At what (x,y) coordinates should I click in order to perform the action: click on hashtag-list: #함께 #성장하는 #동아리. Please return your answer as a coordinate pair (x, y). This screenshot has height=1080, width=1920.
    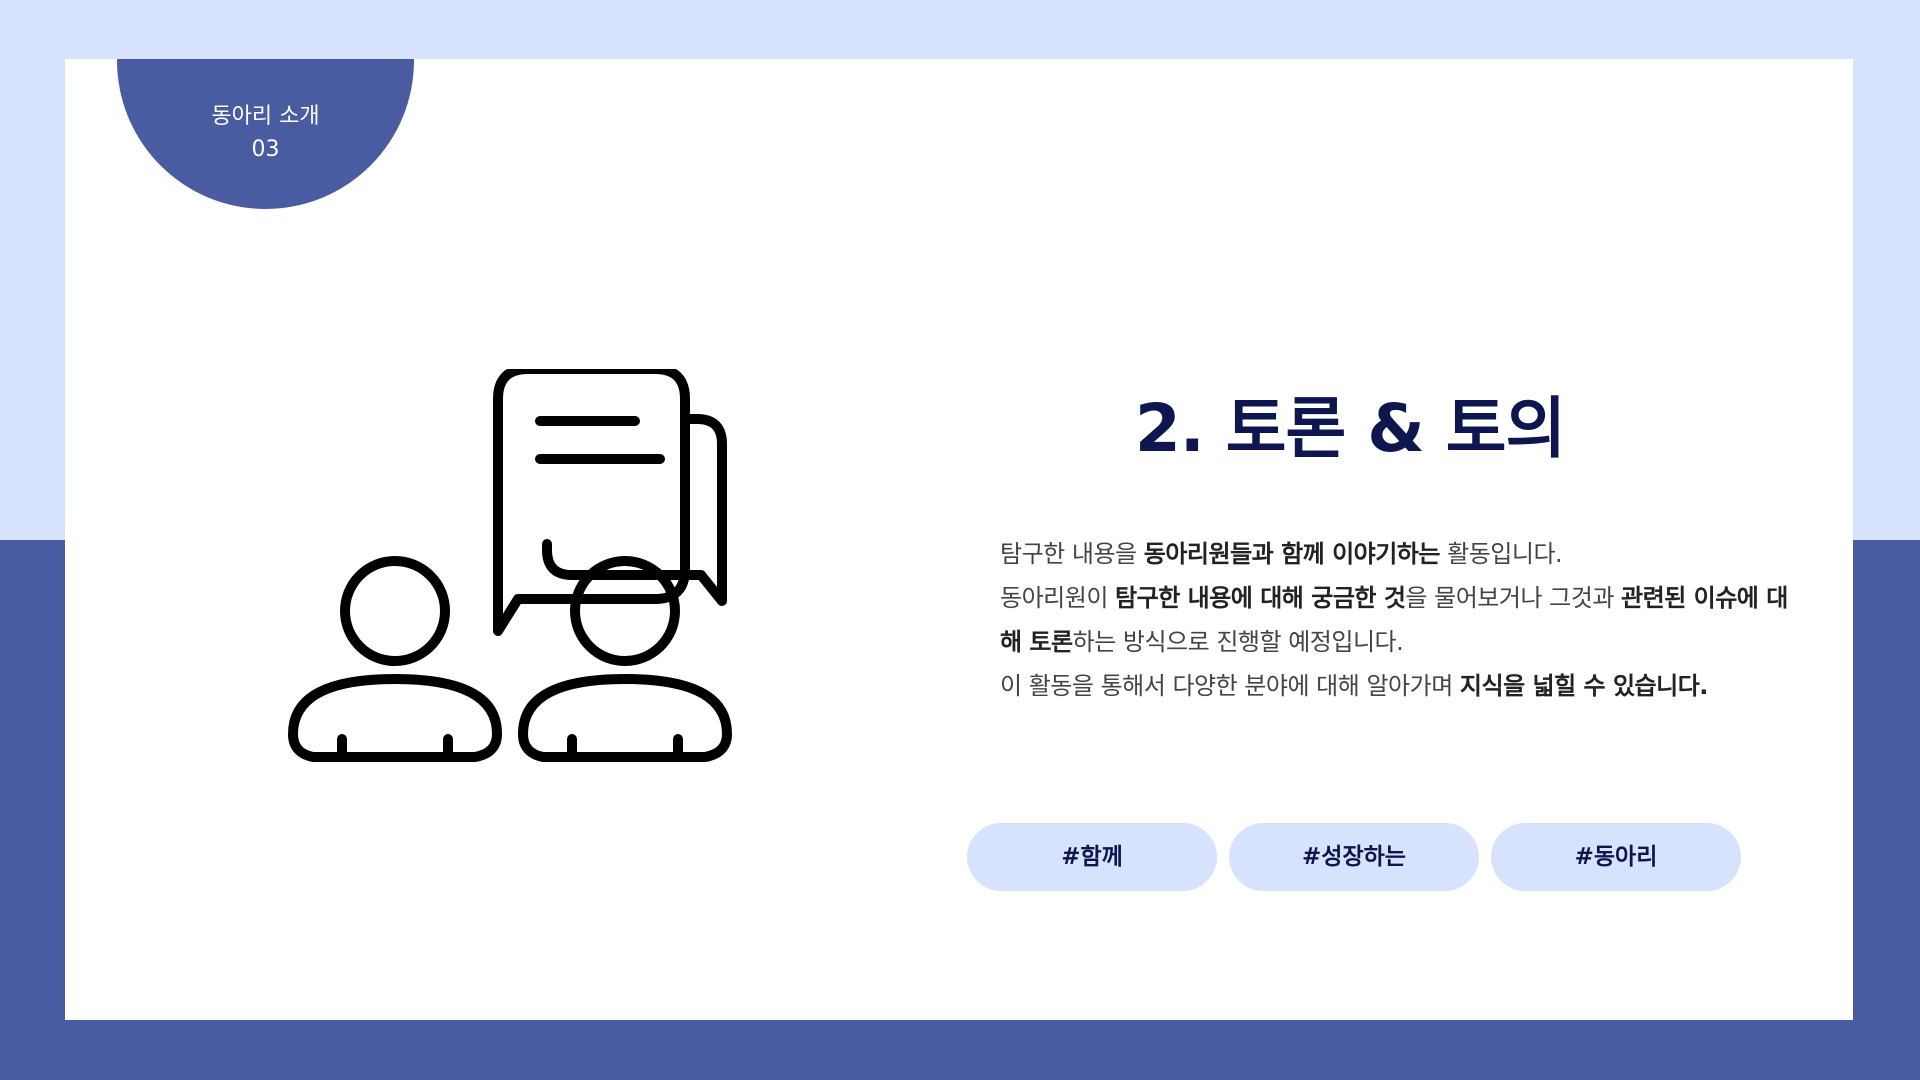
    Looking at the image, I should click on (1357, 857).